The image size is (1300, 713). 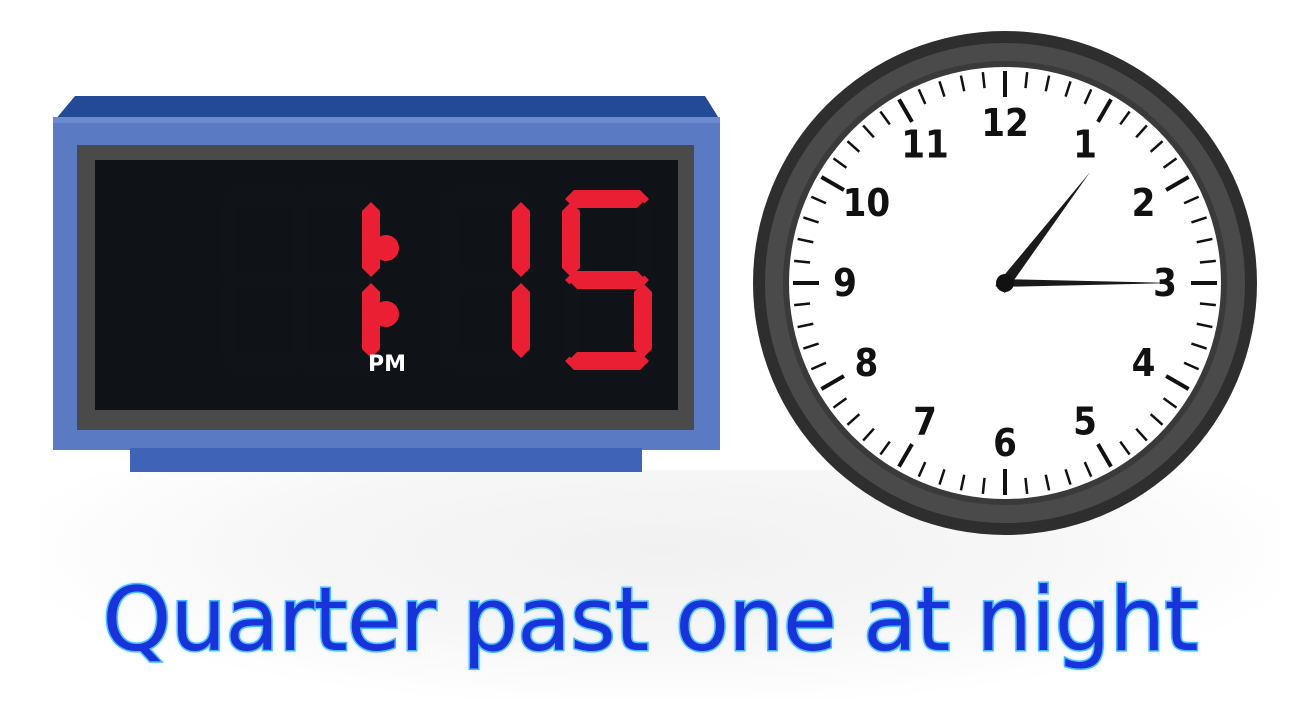 I want to click on clock-number-8: 8, so click(x=867, y=363).